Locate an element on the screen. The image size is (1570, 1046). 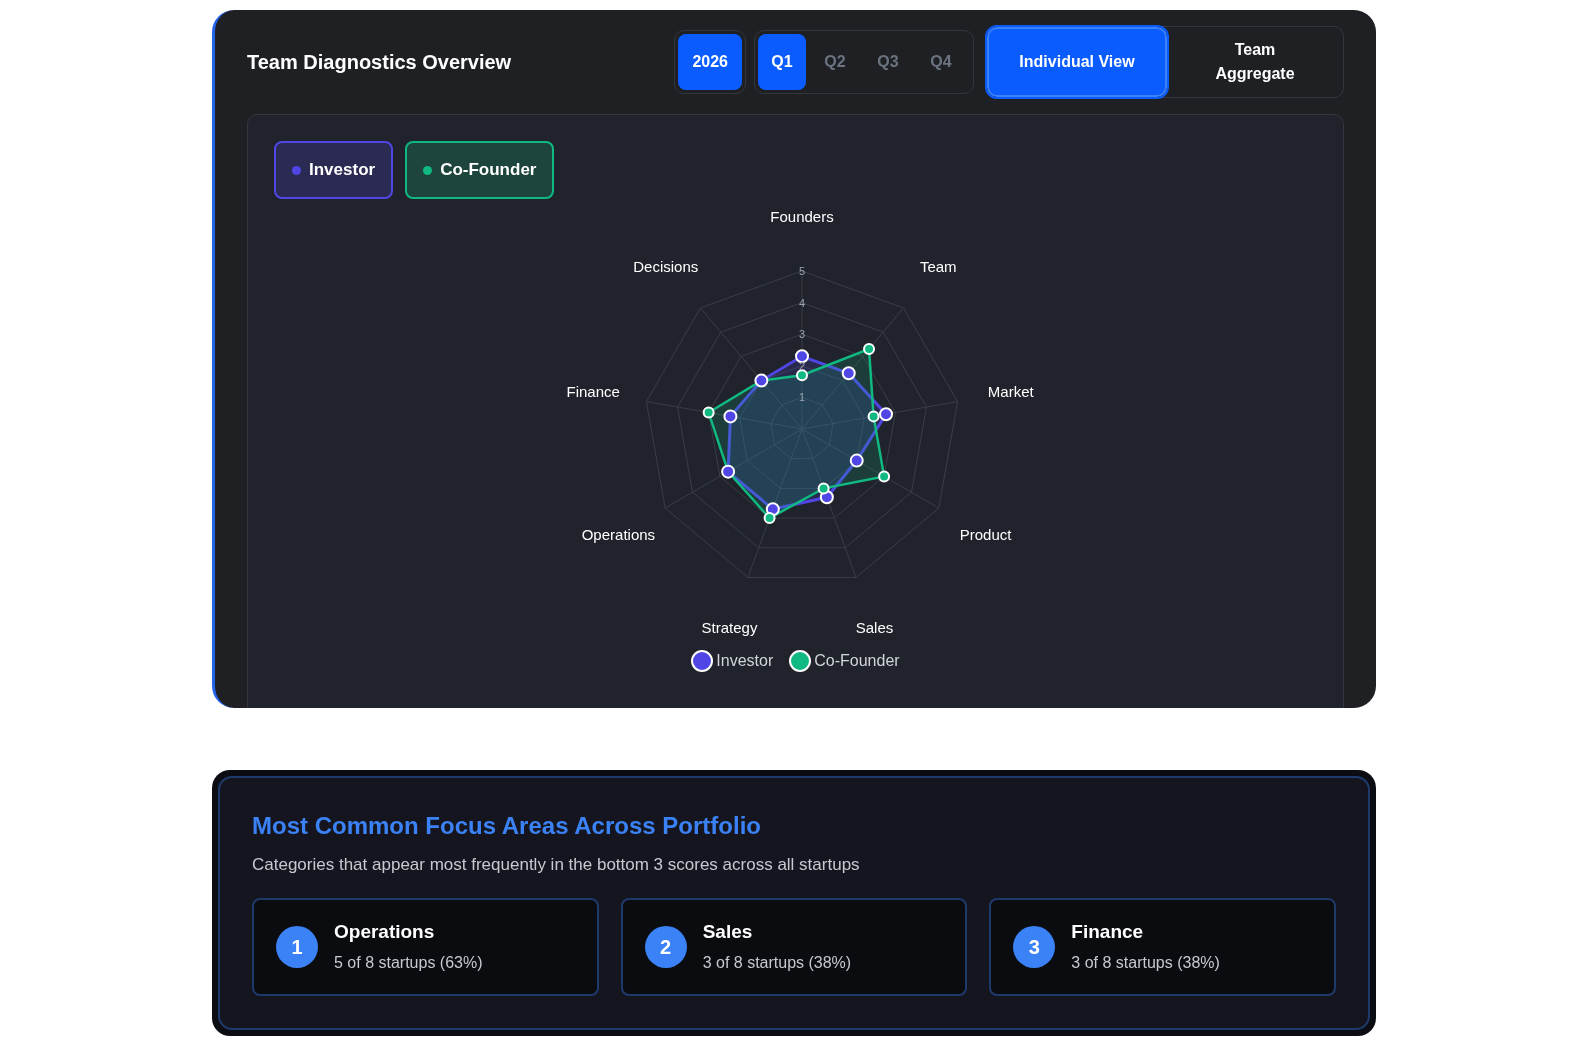
rank-badge: 2 is located at coordinates (665, 946).